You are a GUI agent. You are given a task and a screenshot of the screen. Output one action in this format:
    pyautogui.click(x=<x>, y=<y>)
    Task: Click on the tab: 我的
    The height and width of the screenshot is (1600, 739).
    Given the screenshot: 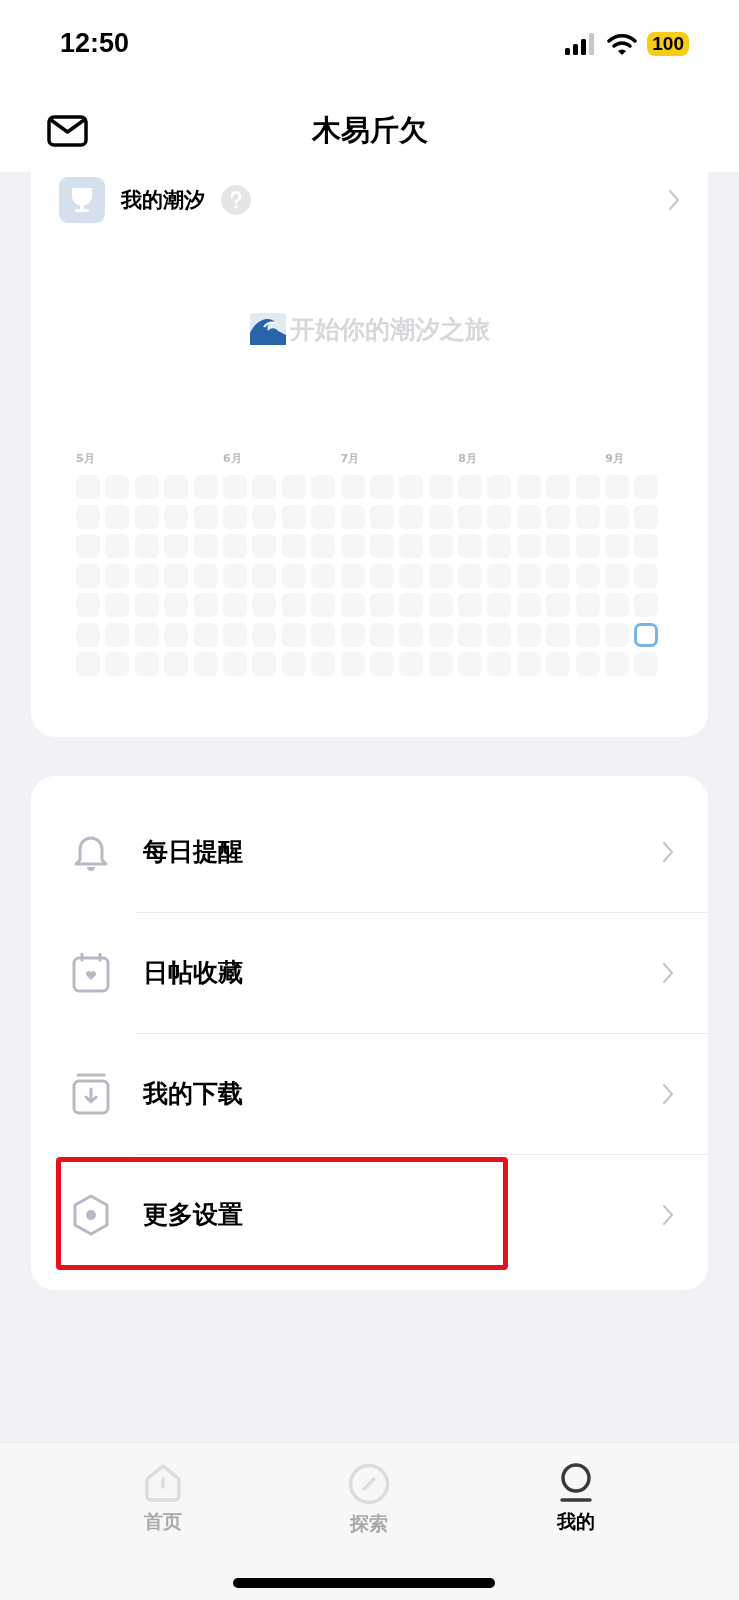 What is the action you would take?
    pyautogui.click(x=575, y=1500)
    